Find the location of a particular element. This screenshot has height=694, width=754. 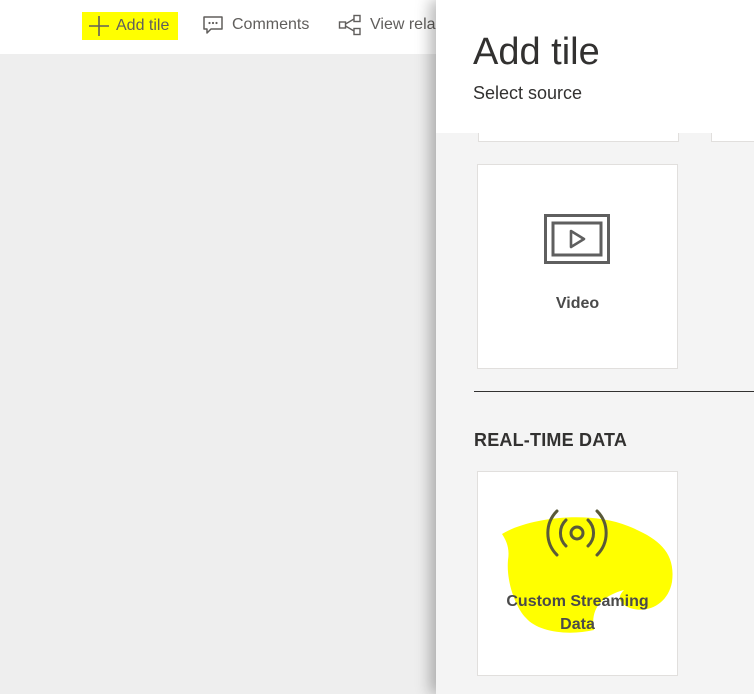

video-tile: Video is located at coordinates (577, 266).